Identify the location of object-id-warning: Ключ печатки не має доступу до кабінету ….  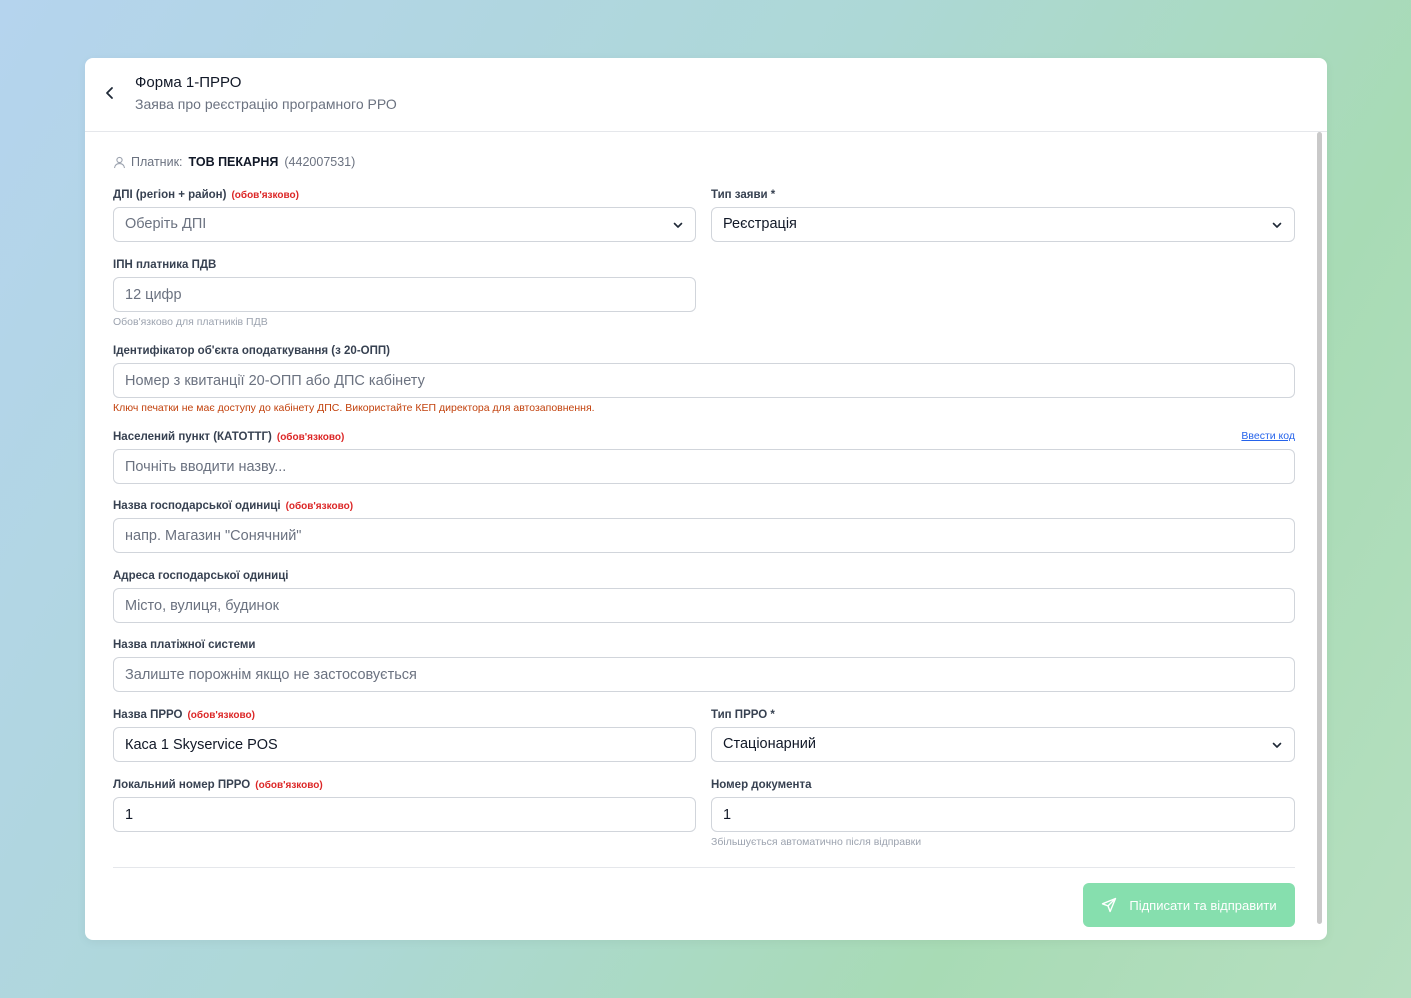
(354, 408).